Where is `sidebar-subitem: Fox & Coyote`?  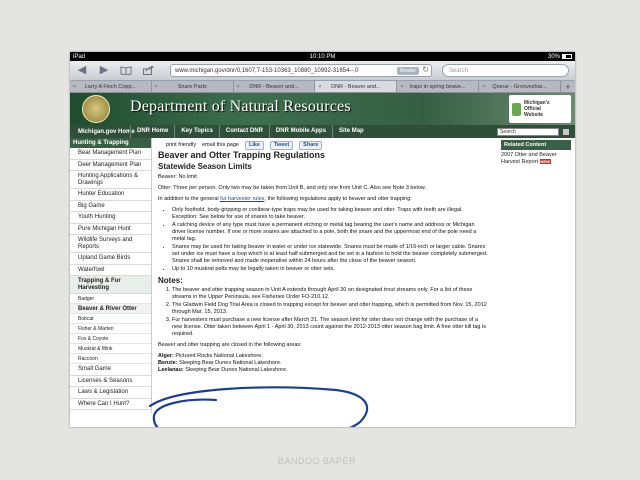
sidebar-subitem: Fox & Coyote is located at coordinates (110, 339).